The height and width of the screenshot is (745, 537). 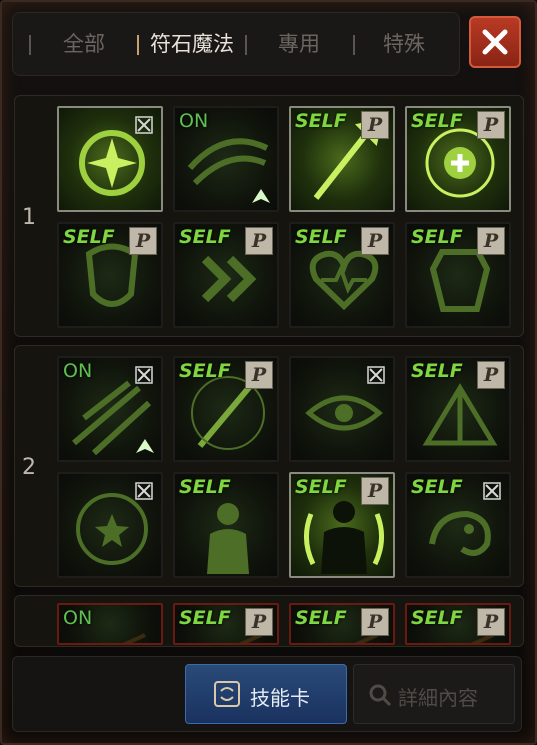 What do you see at coordinates (192, 44) in the screenshot?
I see `tab-rune-magic: 符石魔法` at bounding box center [192, 44].